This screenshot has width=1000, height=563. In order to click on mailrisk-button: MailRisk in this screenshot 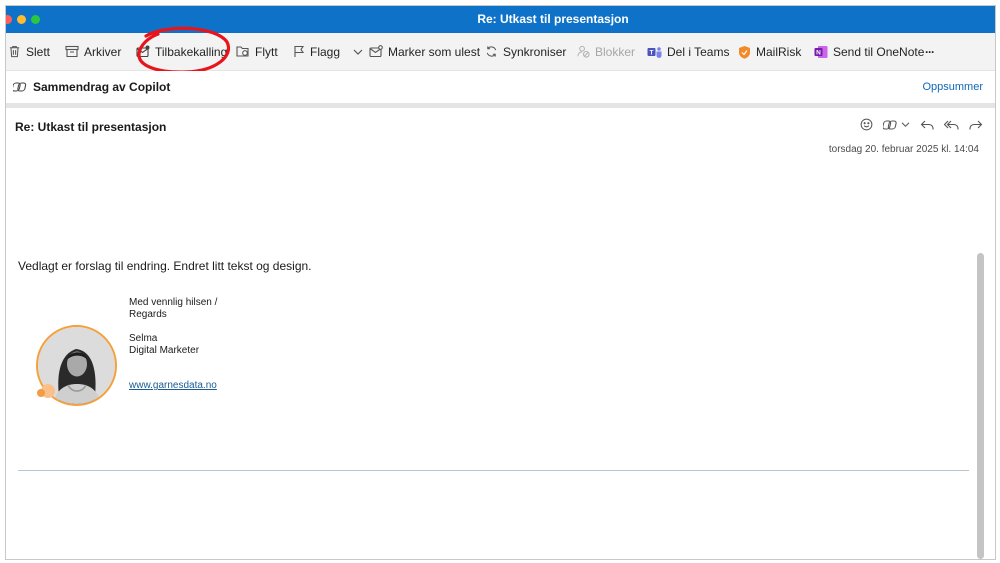, I will do `click(769, 51)`.